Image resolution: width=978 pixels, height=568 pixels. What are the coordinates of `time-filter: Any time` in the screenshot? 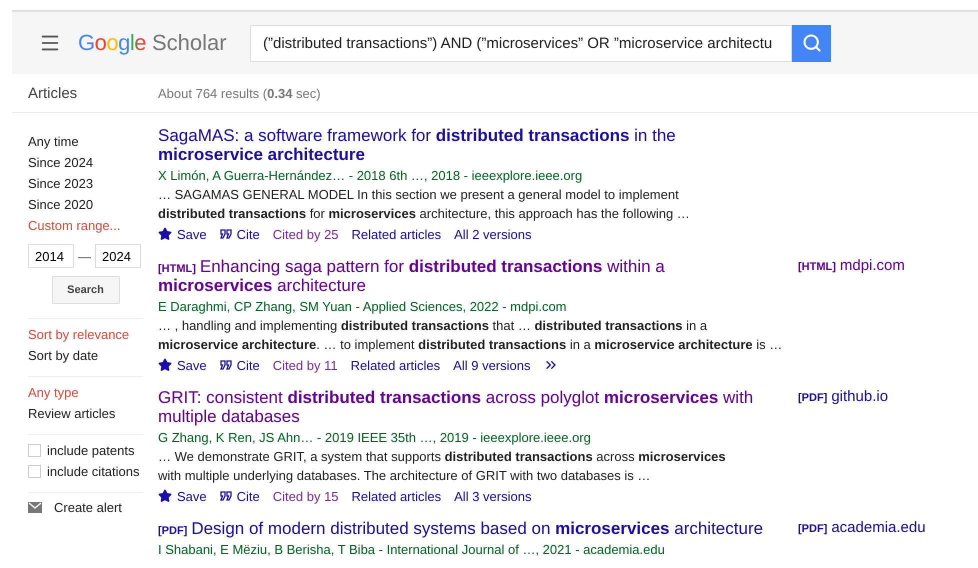 It's located at (85, 141).